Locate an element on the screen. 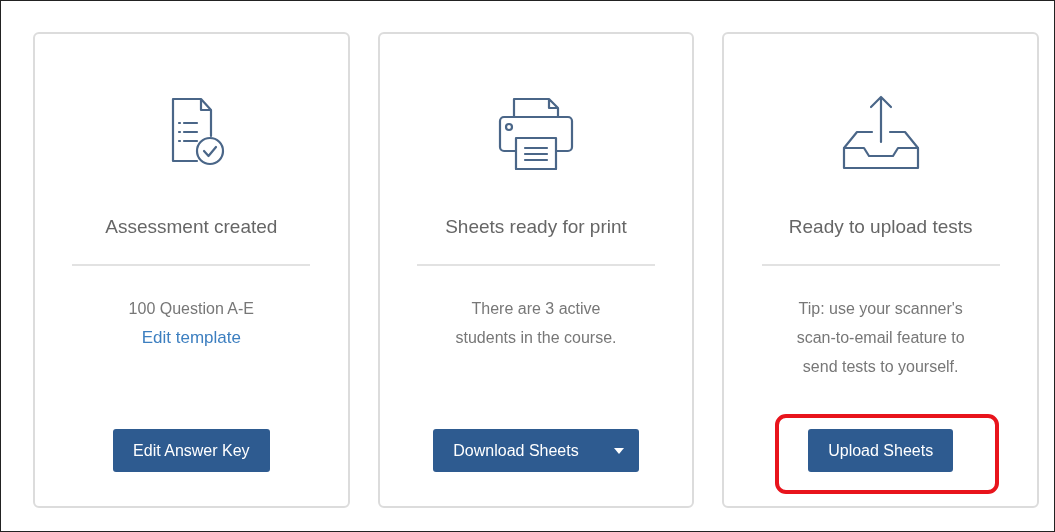 This screenshot has width=1055, height=532. action-button: Edit Answer Key is located at coordinates (191, 450).